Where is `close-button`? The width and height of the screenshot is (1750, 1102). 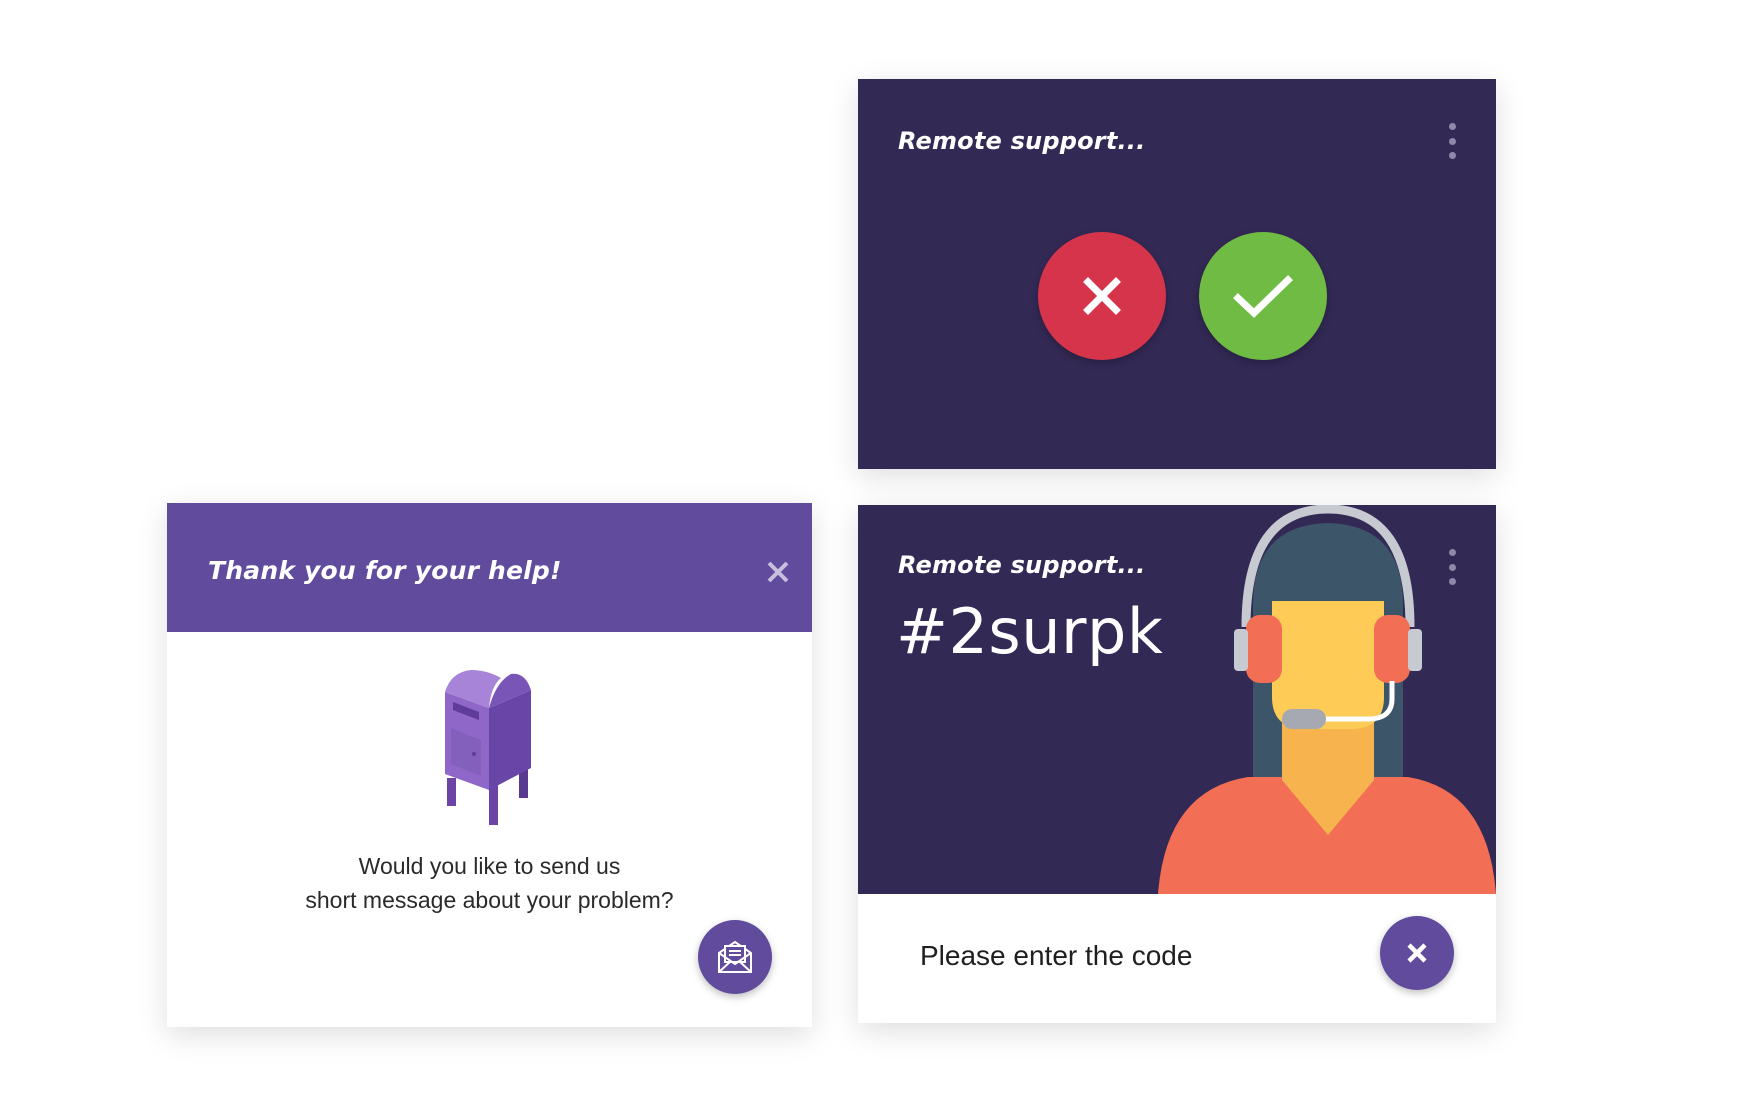 close-button is located at coordinates (778, 572).